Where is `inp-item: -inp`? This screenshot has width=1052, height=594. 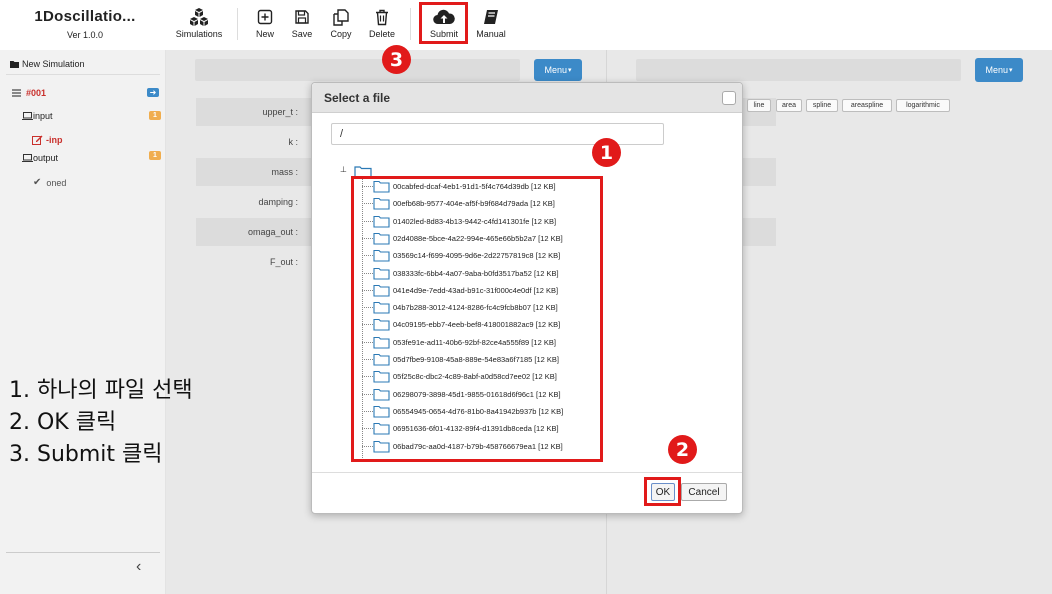
inp-item: -inp is located at coordinates (47, 140).